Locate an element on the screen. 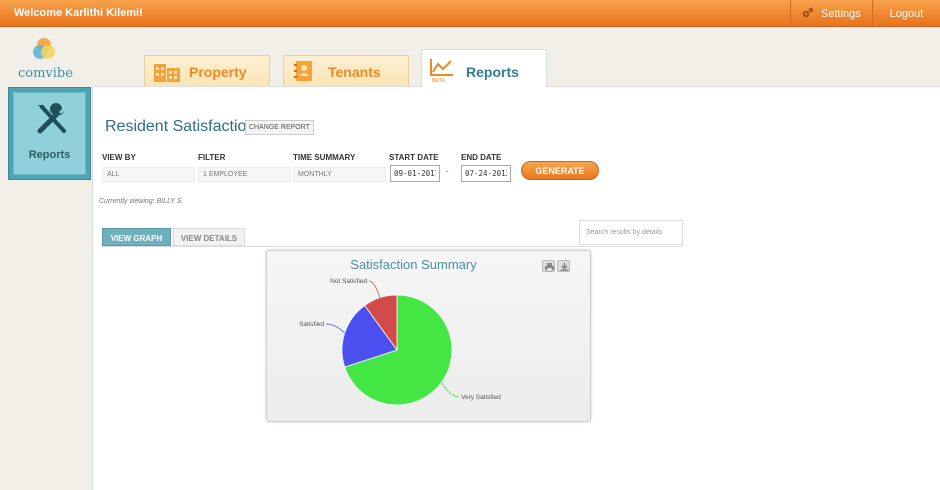  slice-satisfied-label: Satisfied is located at coordinates (311, 324).